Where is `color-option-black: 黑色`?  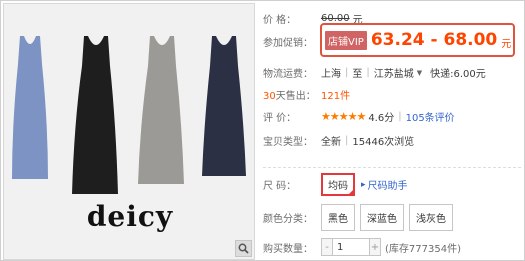
color-option-black: 黑色 is located at coordinates (338, 217).